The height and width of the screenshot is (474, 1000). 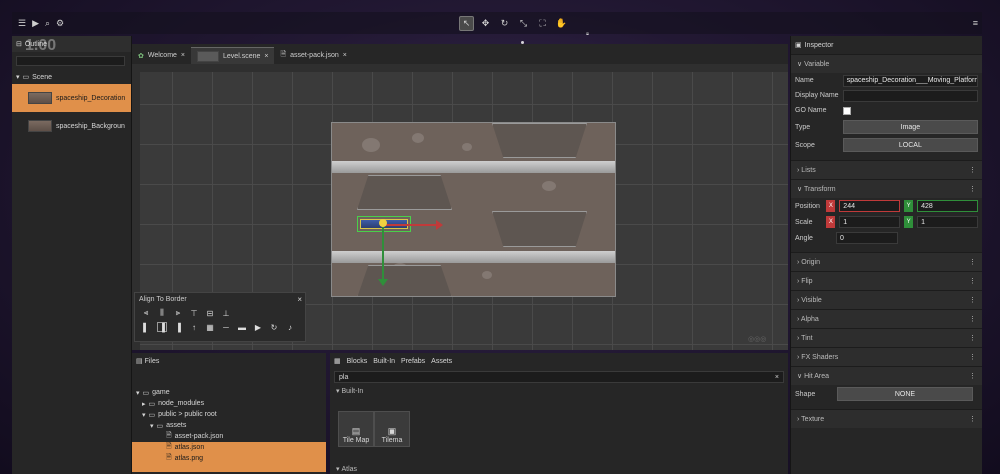 What do you see at coordinates (473, 209) in the screenshot?
I see `level-image` at bounding box center [473, 209].